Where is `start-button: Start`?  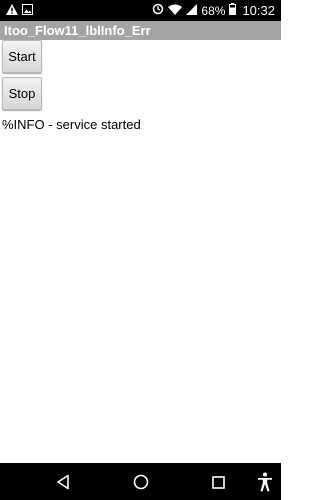 start-button: Start is located at coordinates (22, 56).